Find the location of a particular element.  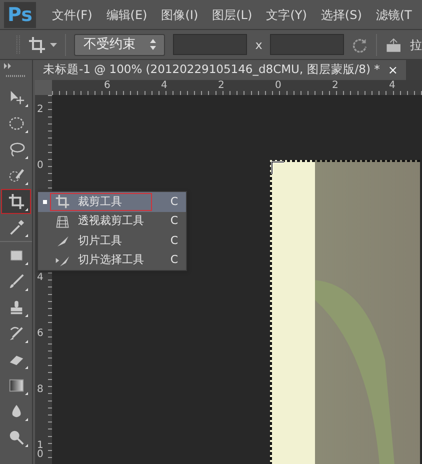

menu-item: 图层(L) is located at coordinates (232, 15).